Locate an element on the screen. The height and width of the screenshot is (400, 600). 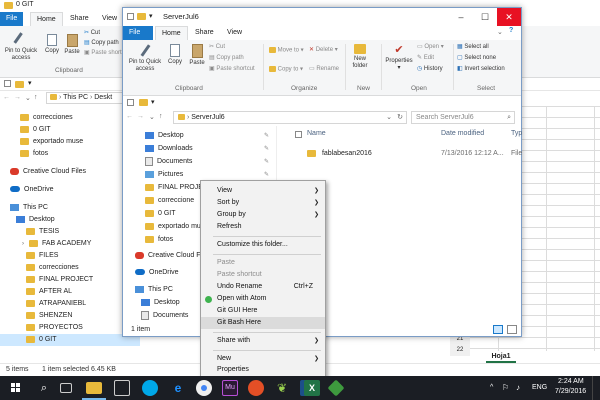
bg-breadcrumb: › This PC › Deskt is located at coordinates (86, 98).